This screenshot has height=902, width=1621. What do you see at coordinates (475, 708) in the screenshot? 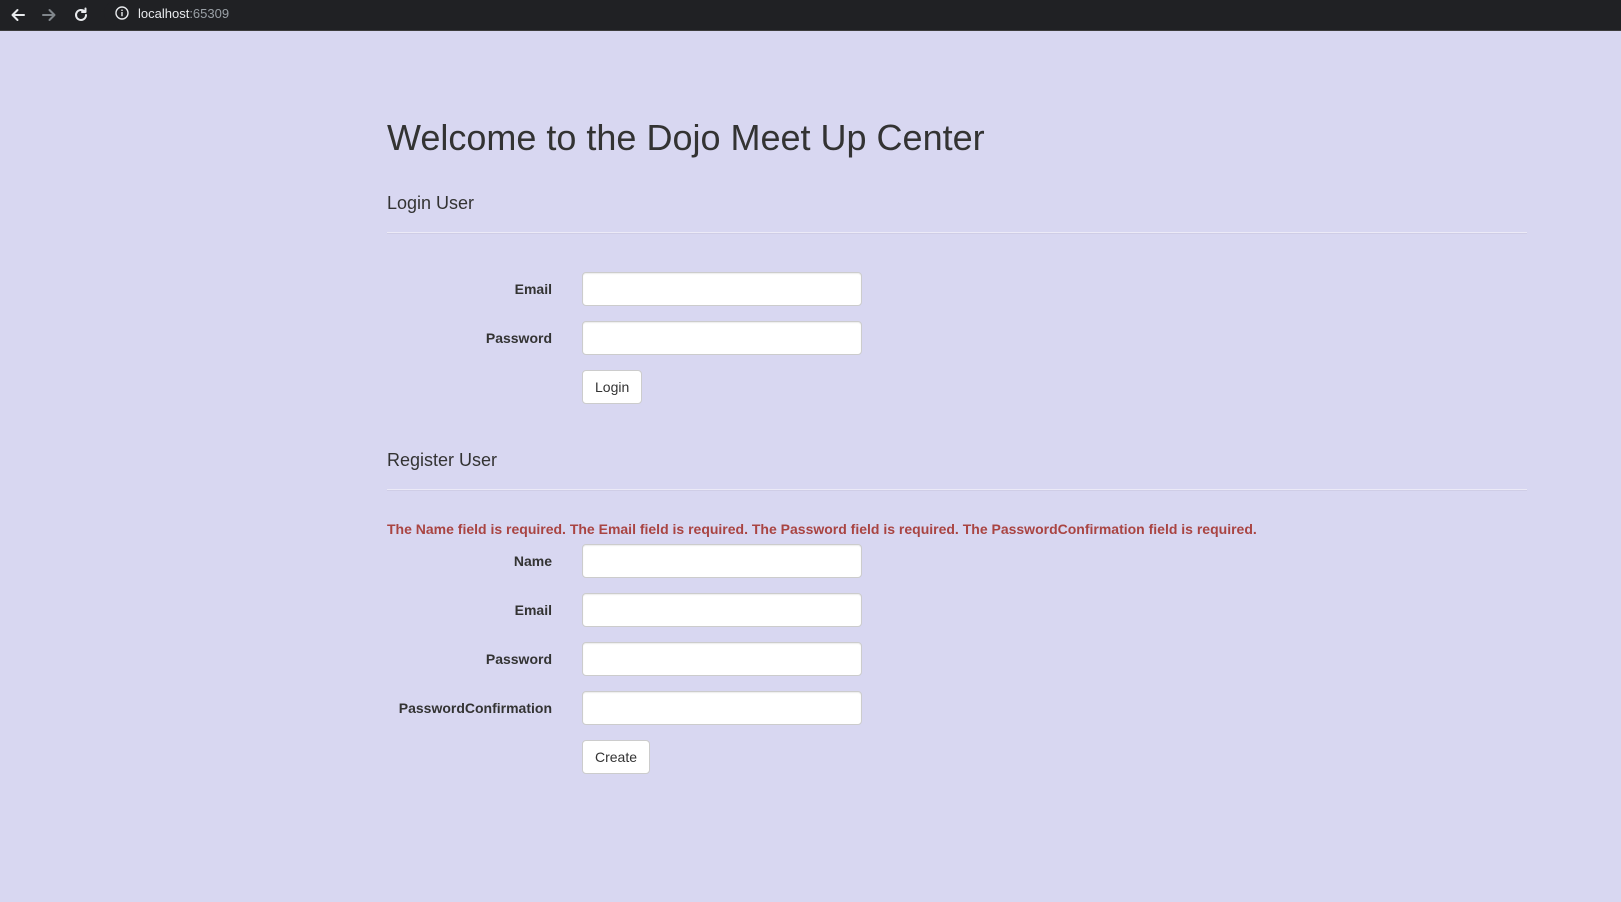
I see `register-confirm-label: PasswordConfirmation` at bounding box center [475, 708].